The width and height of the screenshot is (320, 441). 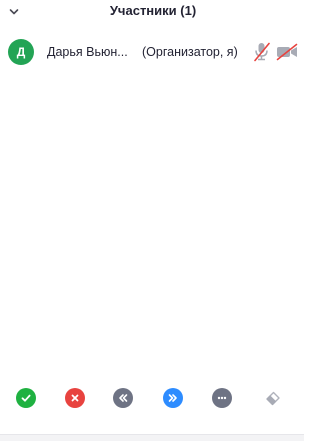 I want to click on rewind-button, so click(x=123, y=398).